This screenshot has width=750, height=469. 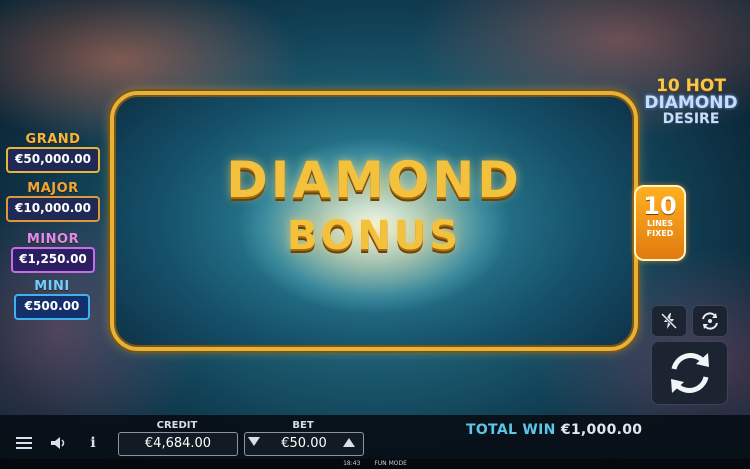 I want to click on total-win-value: €1,000.00, so click(x=601, y=430).